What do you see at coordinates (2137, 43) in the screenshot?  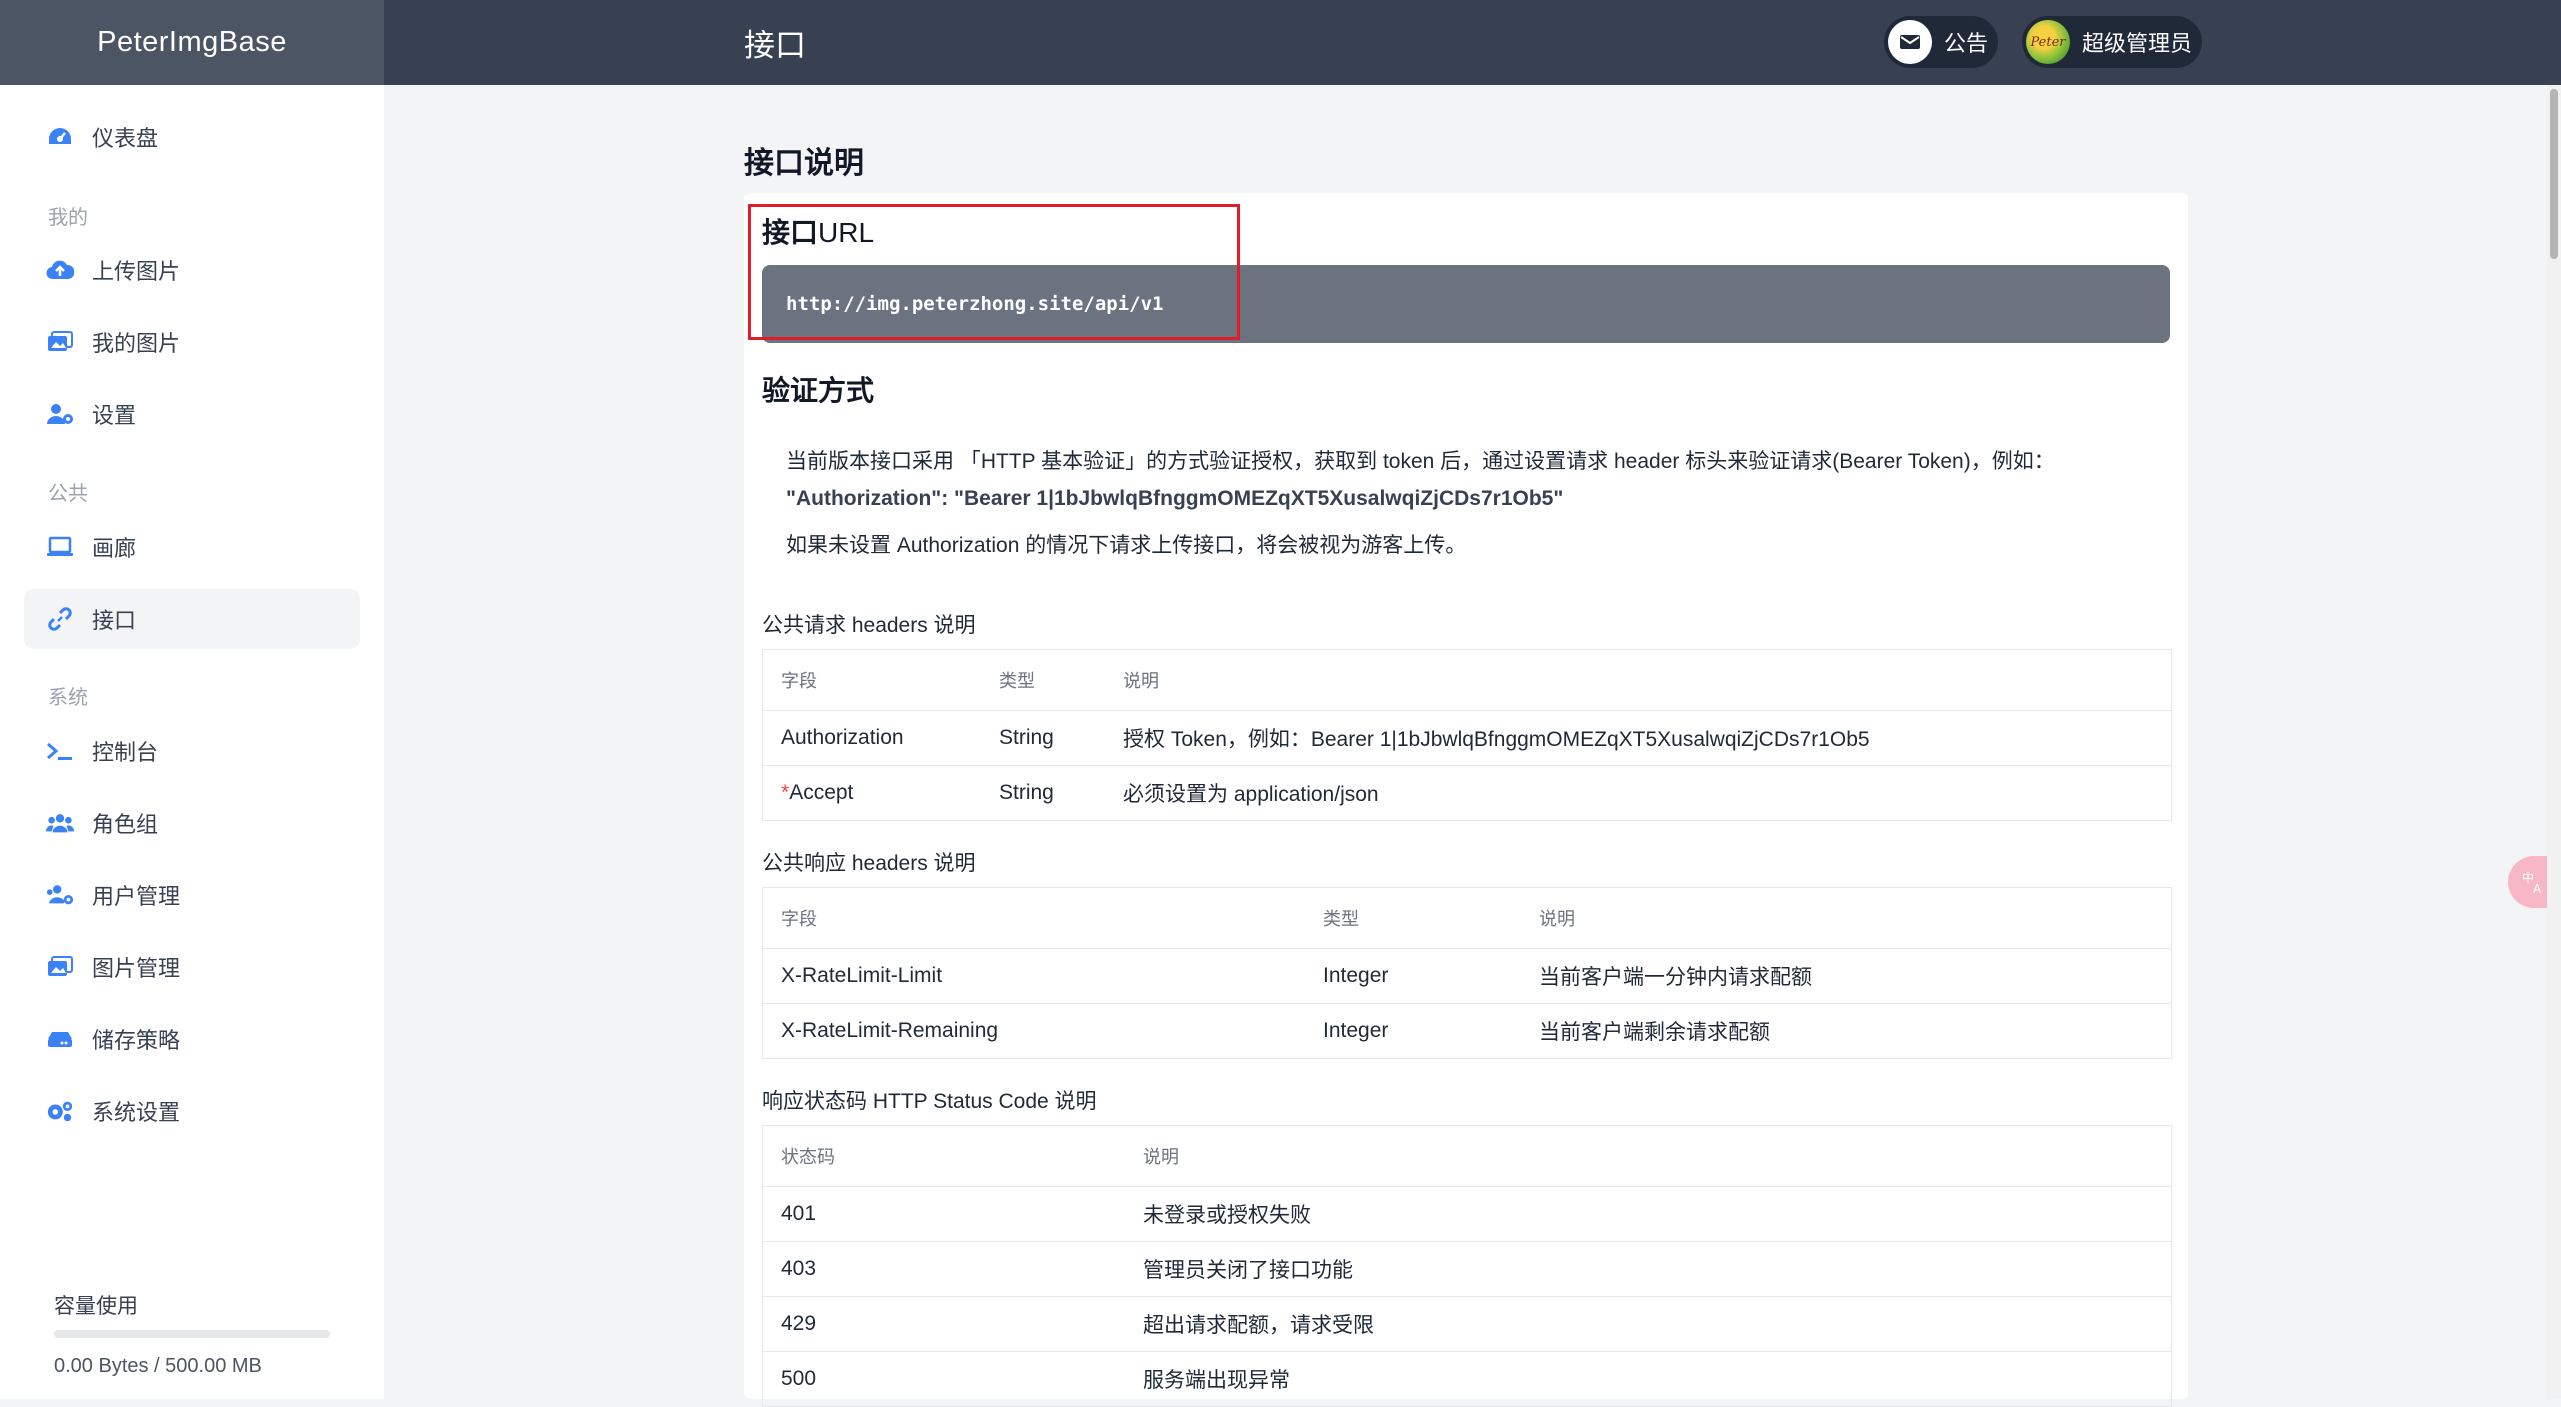 I see `user-name-label: 超级管理员` at bounding box center [2137, 43].